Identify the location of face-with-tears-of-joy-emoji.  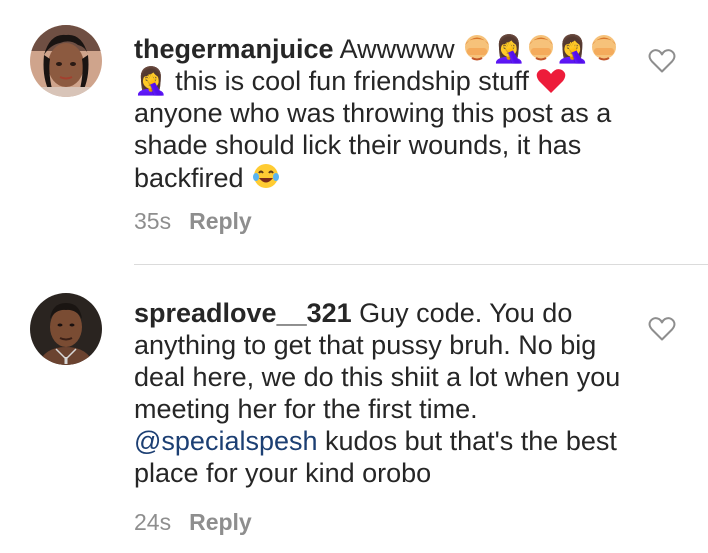
(266, 176).